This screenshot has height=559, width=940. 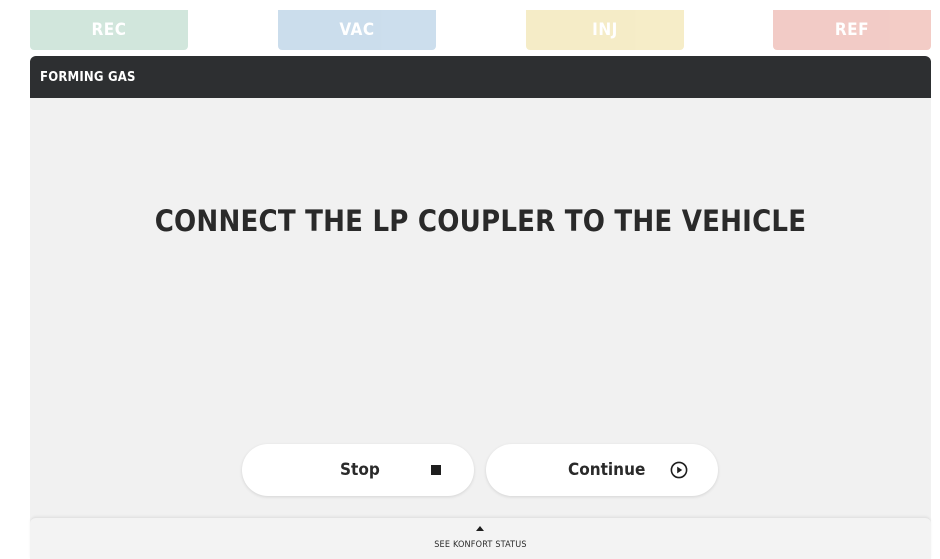 What do you see at coordinates (109, 30) in the screenshot?
I see `tab-rec: REC` at bounding box center [109, 30].